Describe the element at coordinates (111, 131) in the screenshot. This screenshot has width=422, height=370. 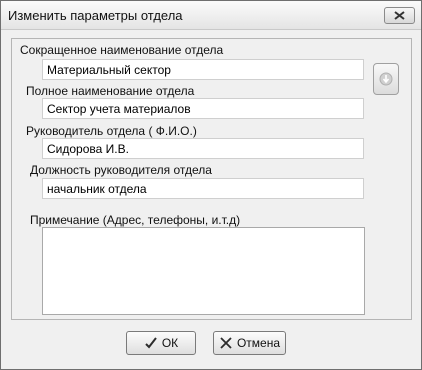
I see `head-label: Руководитель отдела ( Ф.И.О.)` at that location.